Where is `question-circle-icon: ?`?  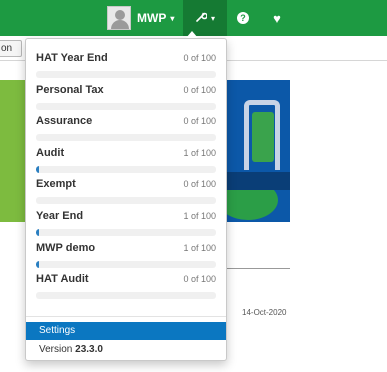
question-circle-icon: ? is located at coordinates (243, 18).